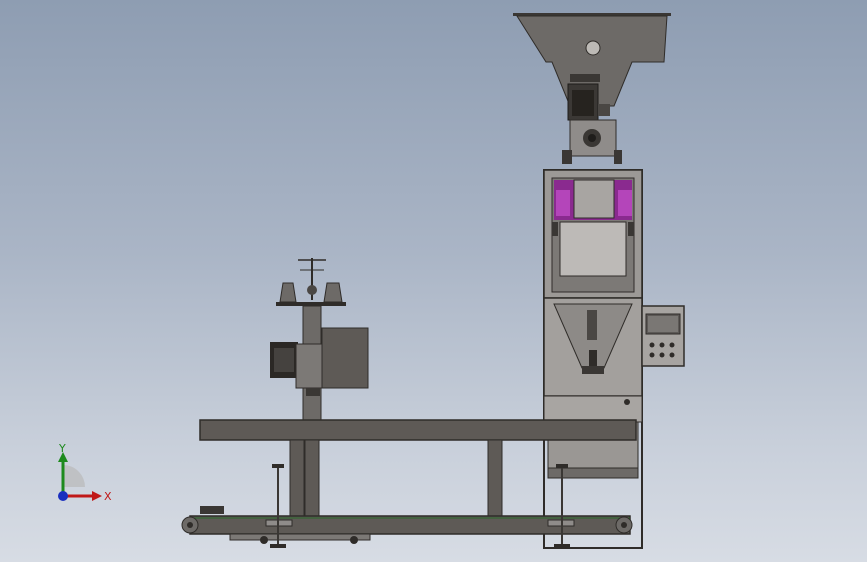 The height and width of the screenshot is (562, 867). What do you see at coordinates (407, 523) in the screenshot?
I see `belt-conveyor` at bounding box center [407, 523].